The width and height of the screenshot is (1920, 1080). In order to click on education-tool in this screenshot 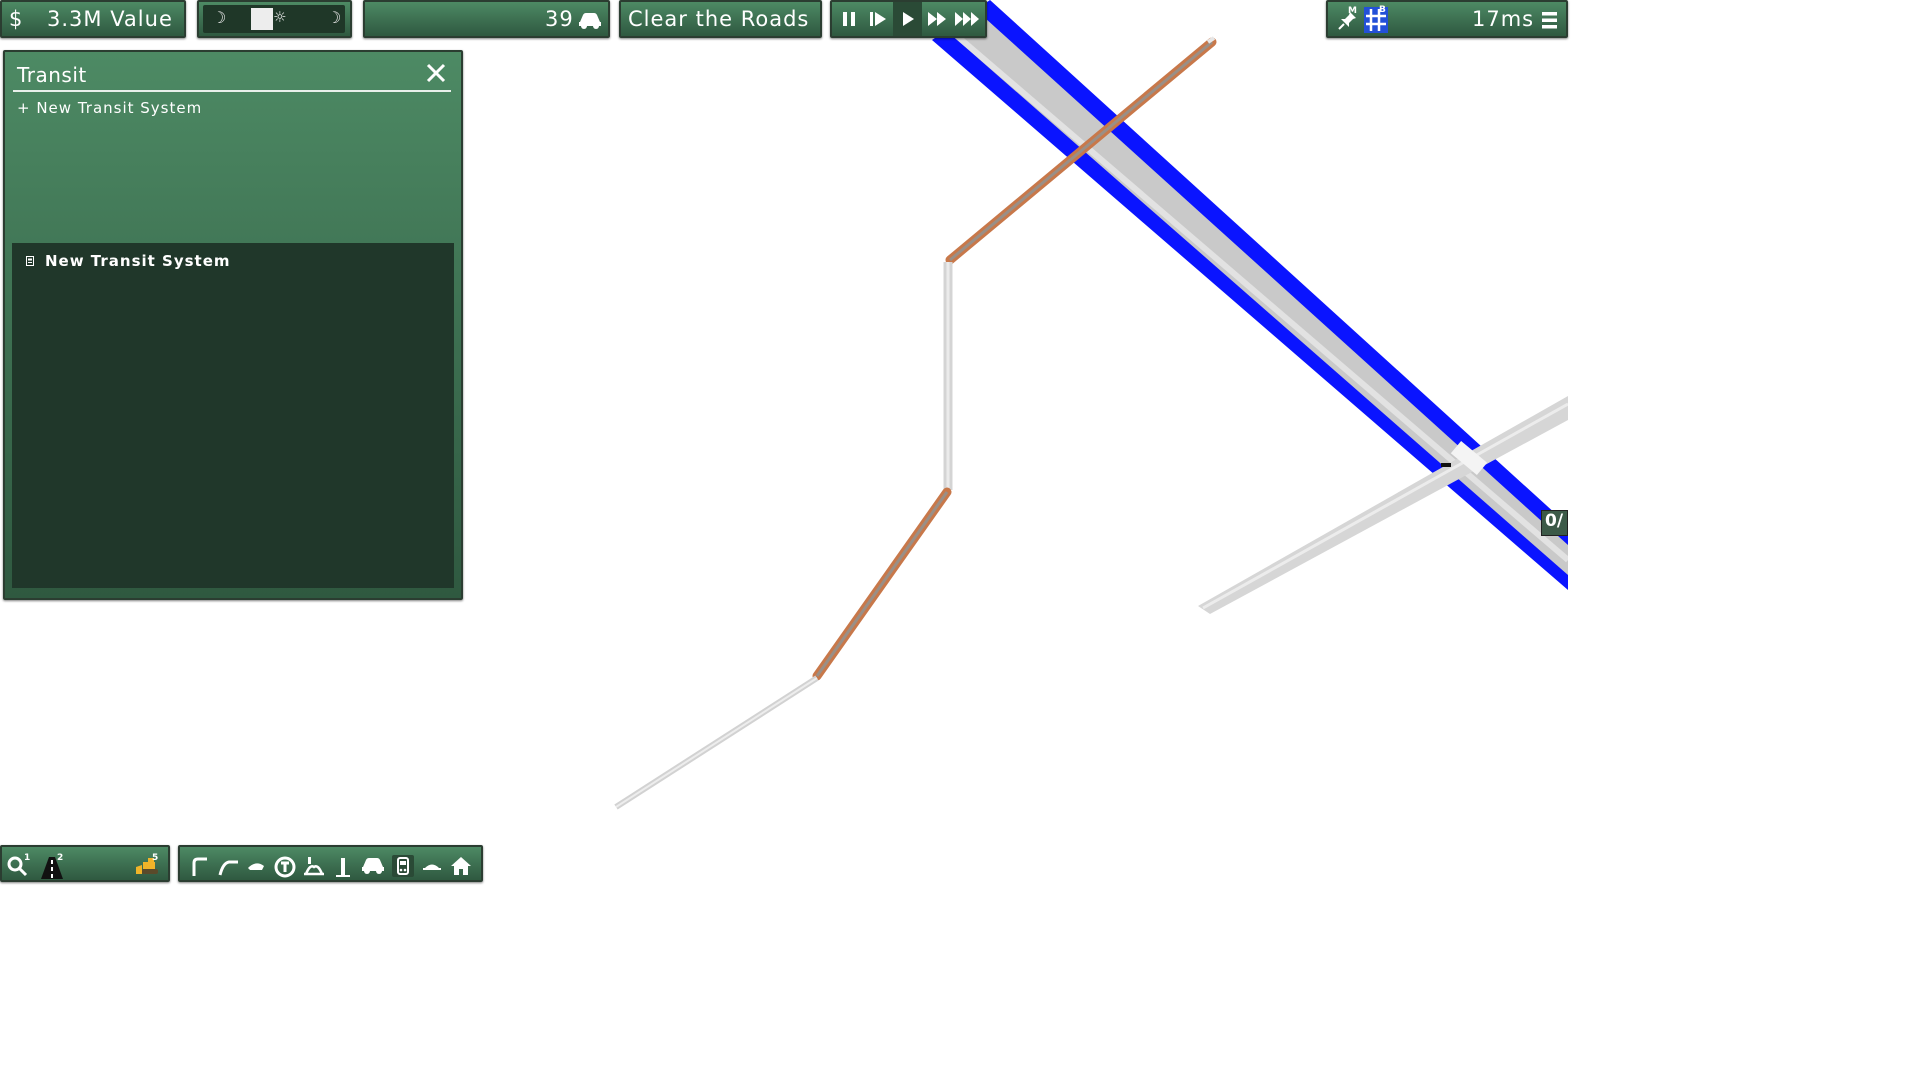, I will do `click(284, 866)`.